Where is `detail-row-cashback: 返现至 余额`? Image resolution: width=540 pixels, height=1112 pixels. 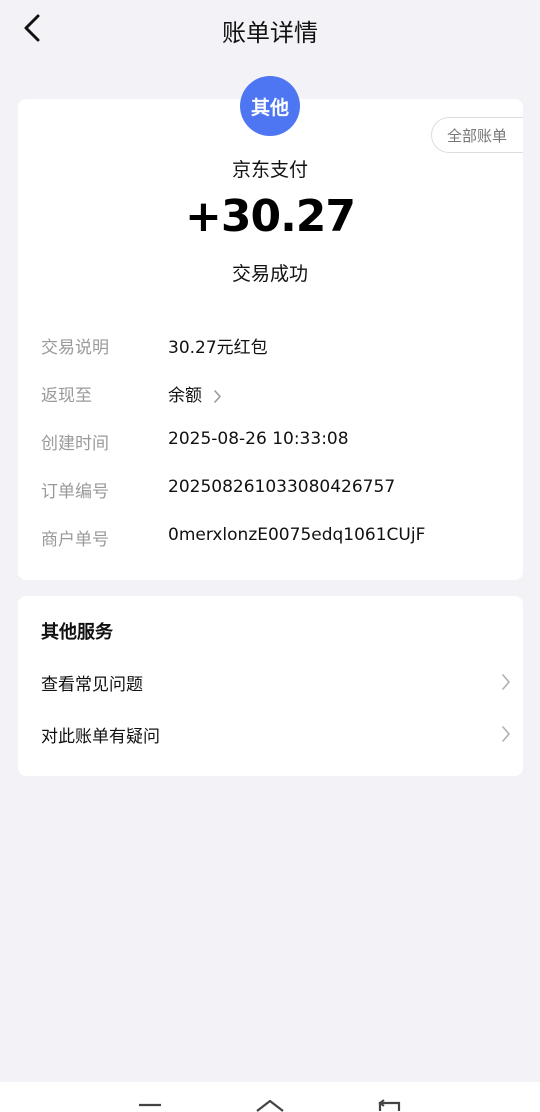
detail-row-cashback: 返现至 余额 is located at coordinates (276, 395).